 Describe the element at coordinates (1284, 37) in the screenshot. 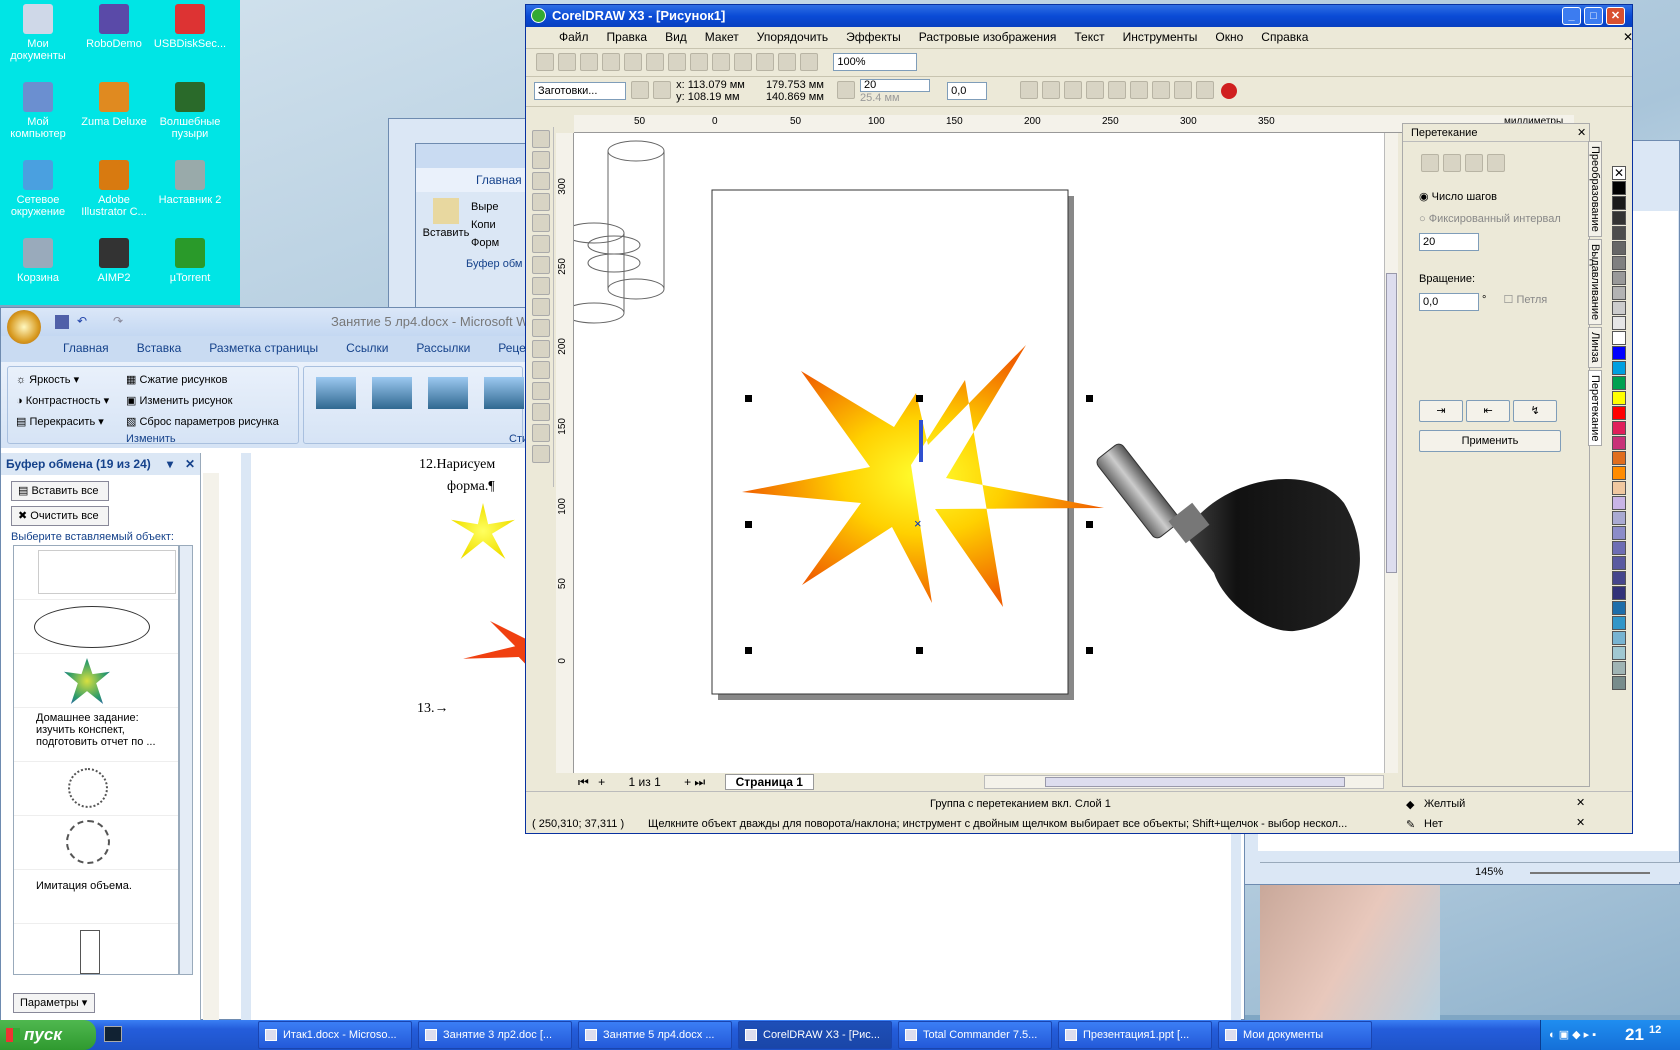

I see `menu-help: Справка` at that location.